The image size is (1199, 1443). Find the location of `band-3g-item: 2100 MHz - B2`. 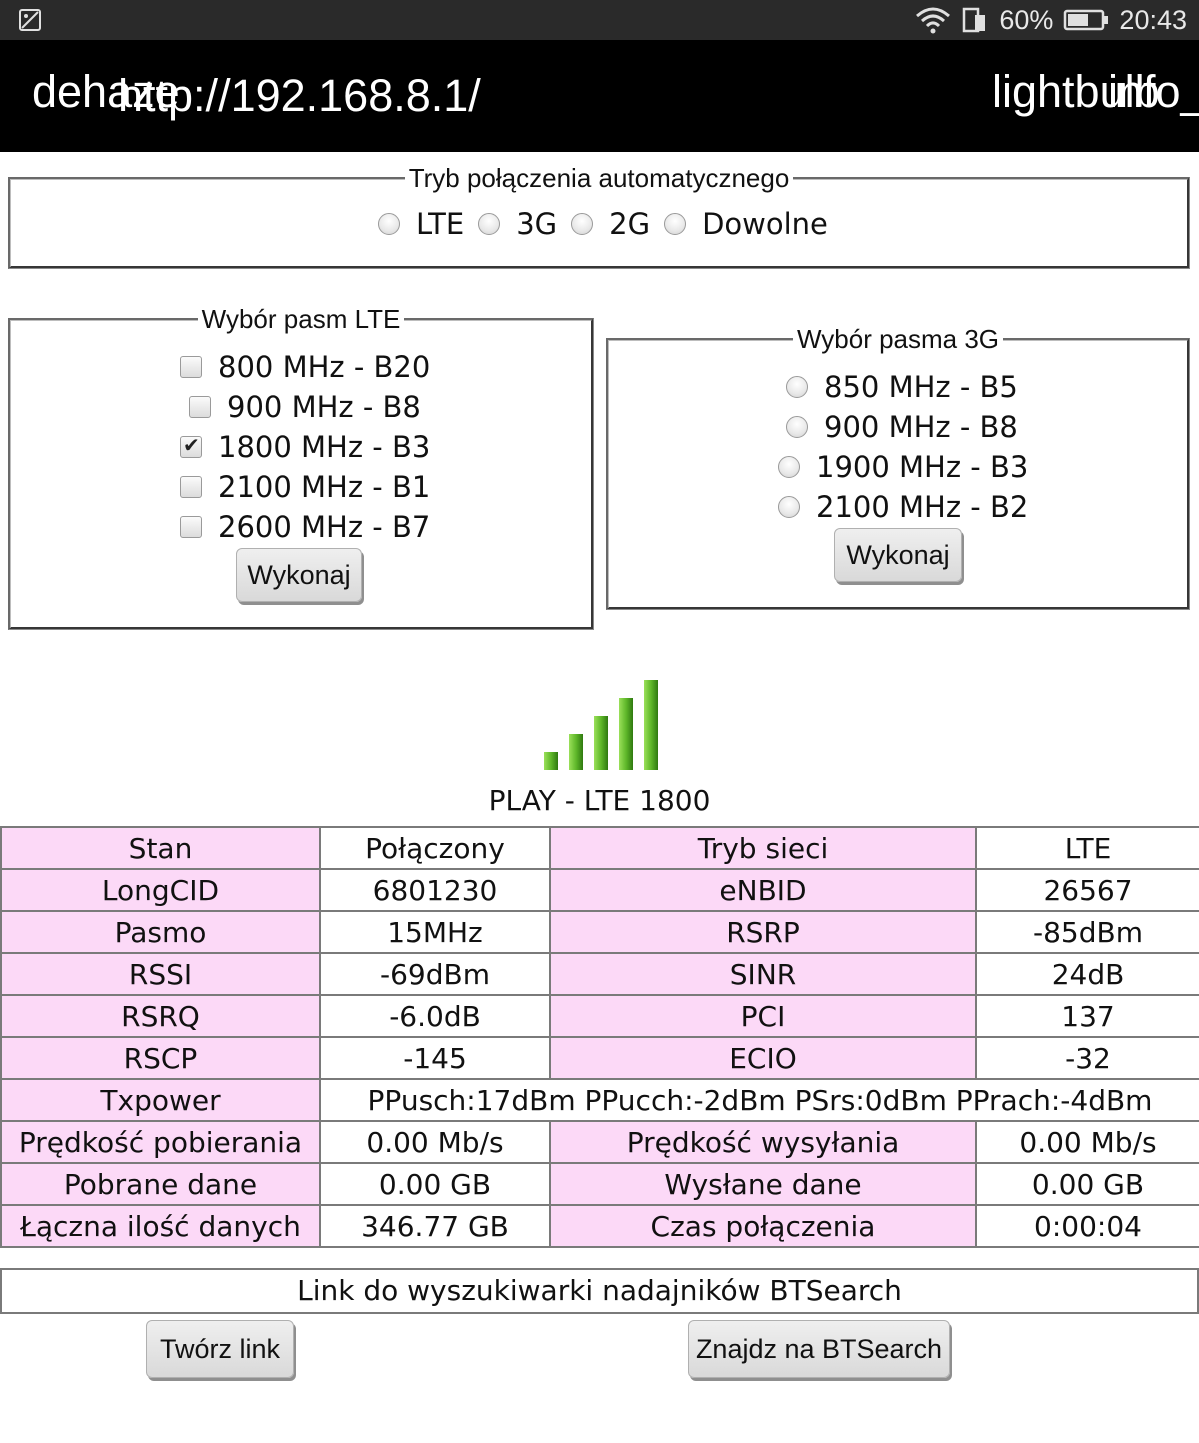

band-3g-item: 2100 MHz - B2 is located at coordinates (903, 507).